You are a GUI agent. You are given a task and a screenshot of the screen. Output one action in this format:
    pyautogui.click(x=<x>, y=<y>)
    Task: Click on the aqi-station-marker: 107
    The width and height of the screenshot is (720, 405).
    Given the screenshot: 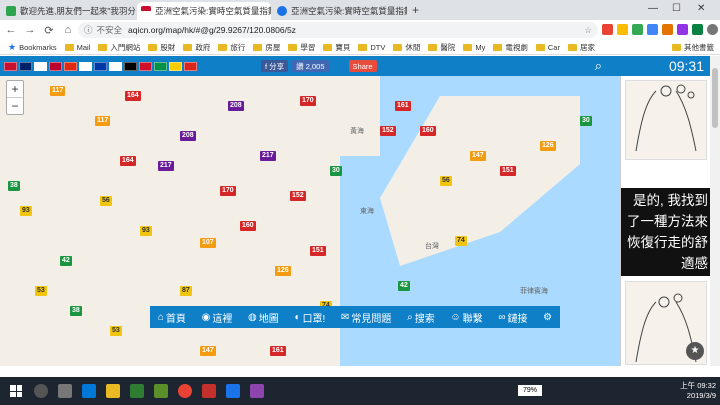 What is the action you would take?
    pyautogui.click(x=208, y=243)
    